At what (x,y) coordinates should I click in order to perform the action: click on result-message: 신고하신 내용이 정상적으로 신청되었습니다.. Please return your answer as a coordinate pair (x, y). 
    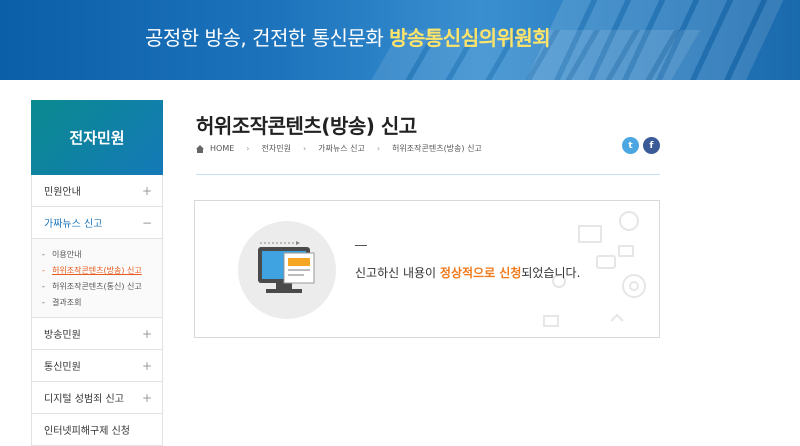
    Looking at the image, I should click on (467, 272).